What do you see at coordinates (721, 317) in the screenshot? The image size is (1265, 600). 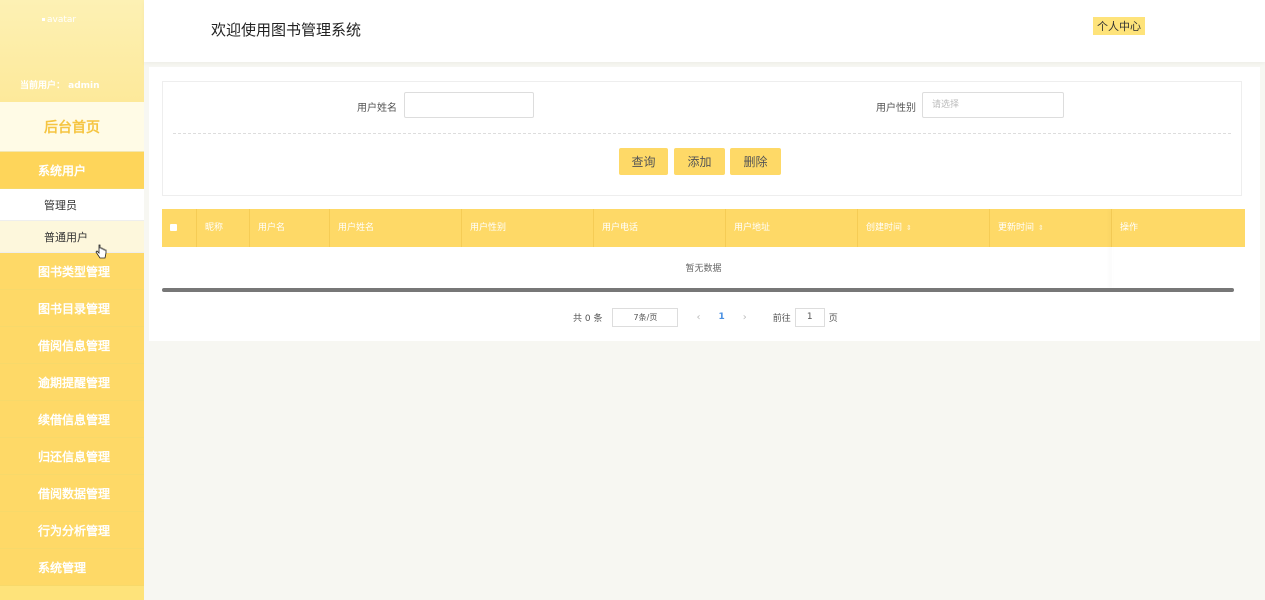 I see `page-number-1: 1` at bounding box center [721, 317].